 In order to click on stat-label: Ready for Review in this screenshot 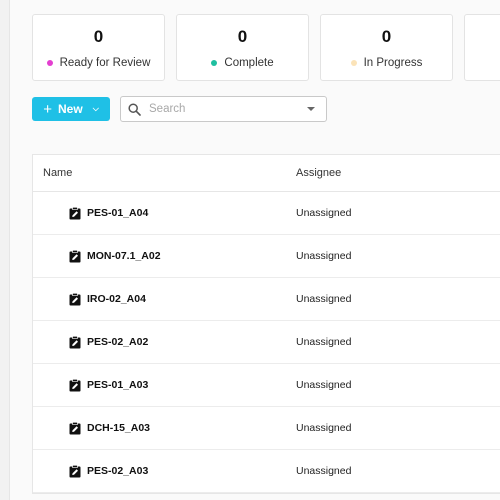, I will do `click(105, 63)`.